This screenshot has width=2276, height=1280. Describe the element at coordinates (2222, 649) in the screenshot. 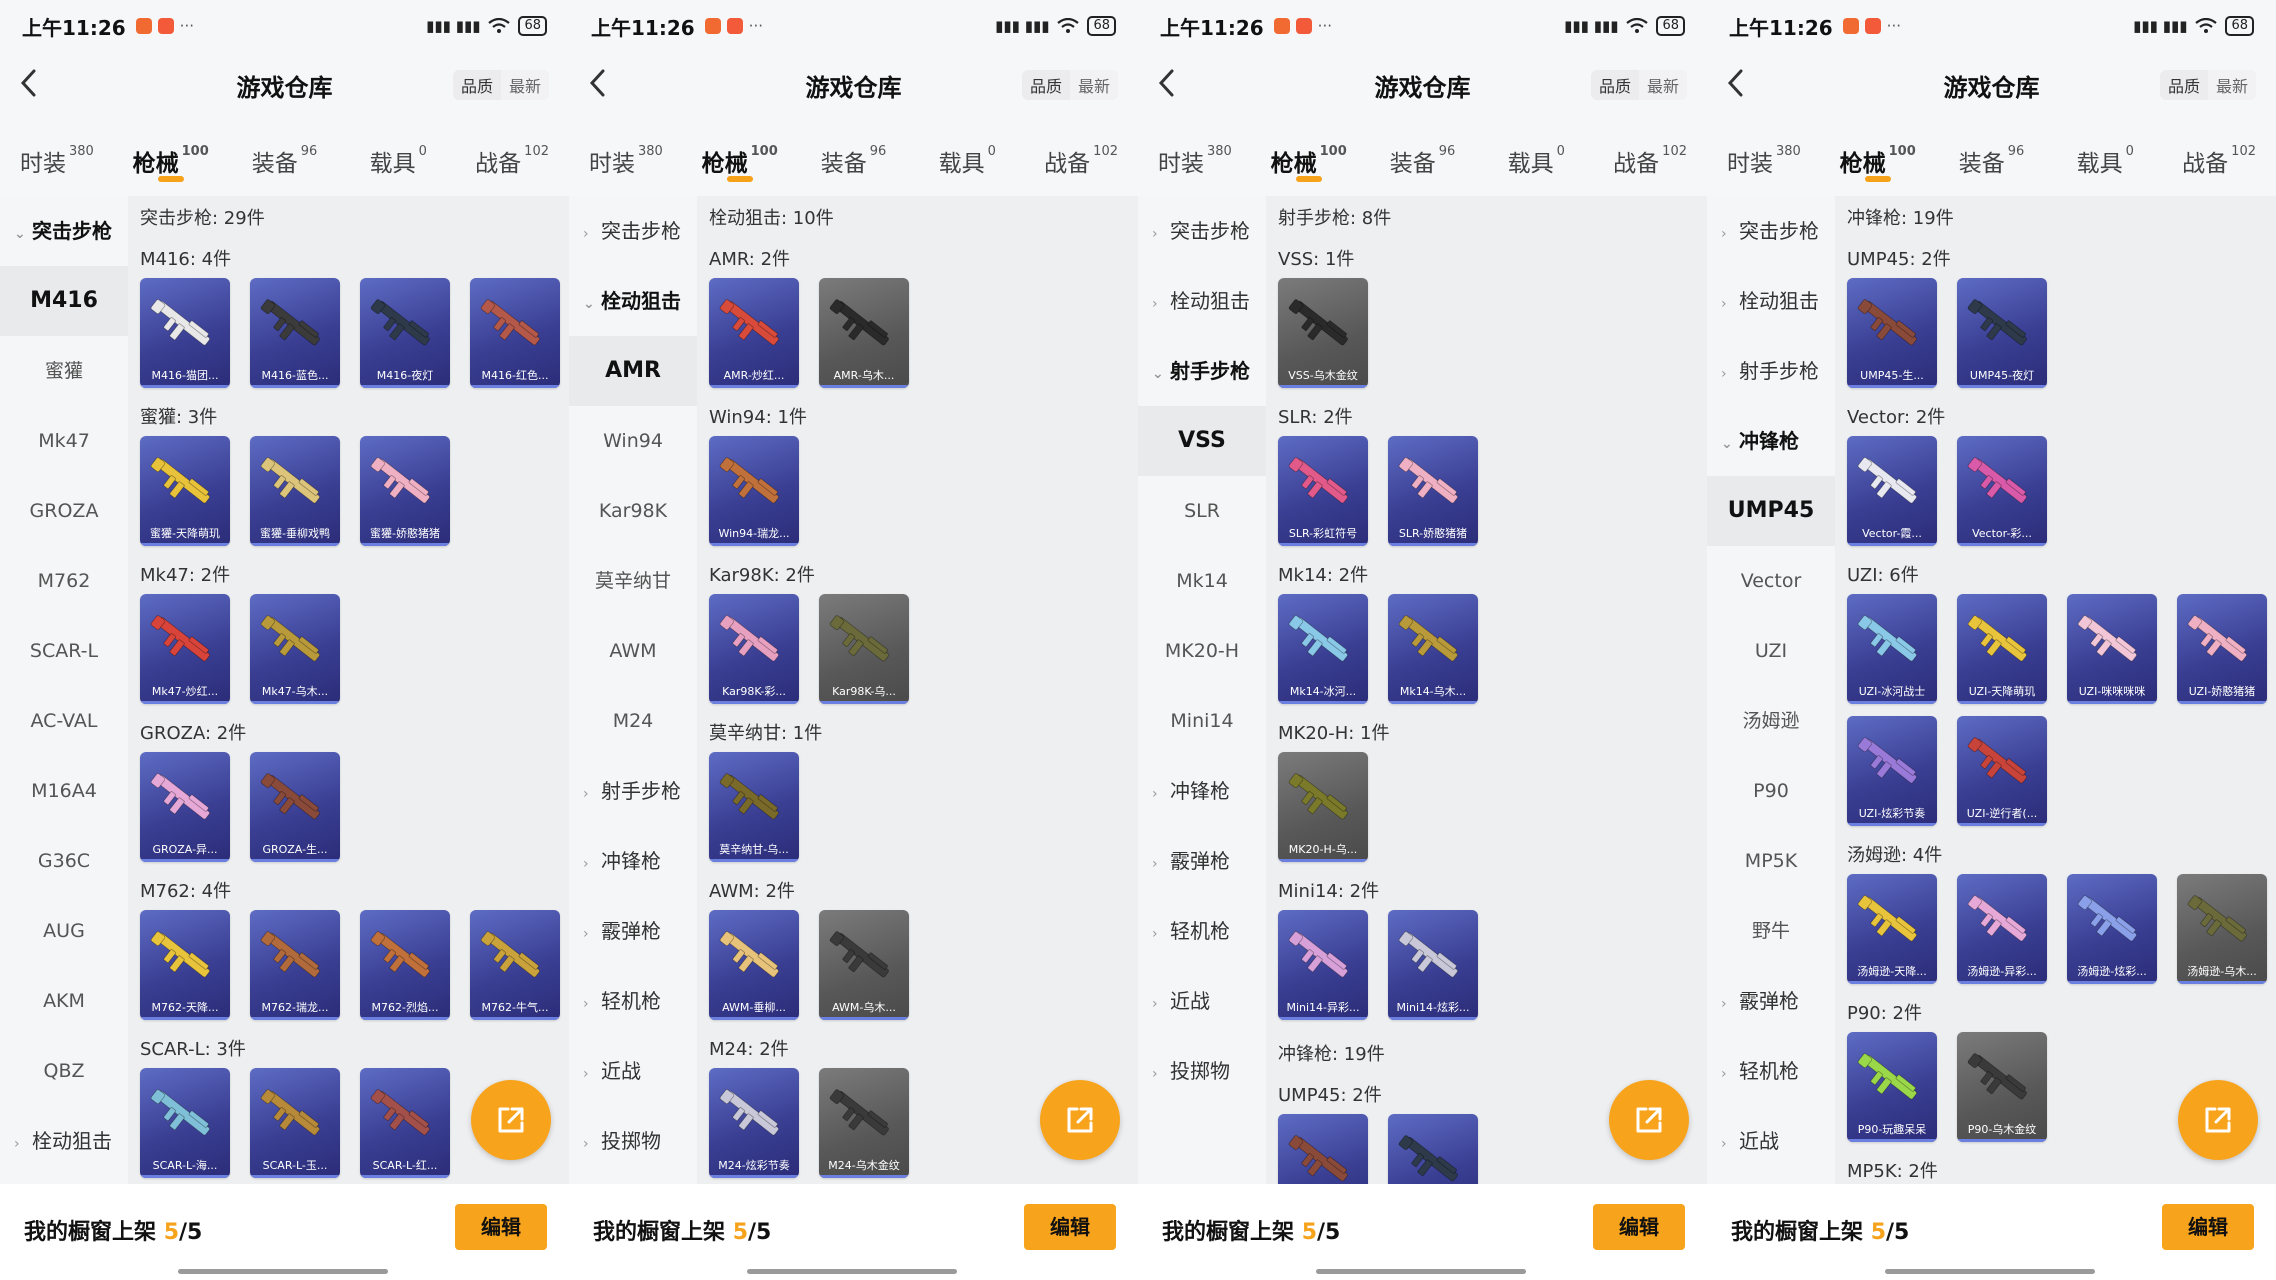

I see `skin-card: UZI-娇憨猪猪` at that location.